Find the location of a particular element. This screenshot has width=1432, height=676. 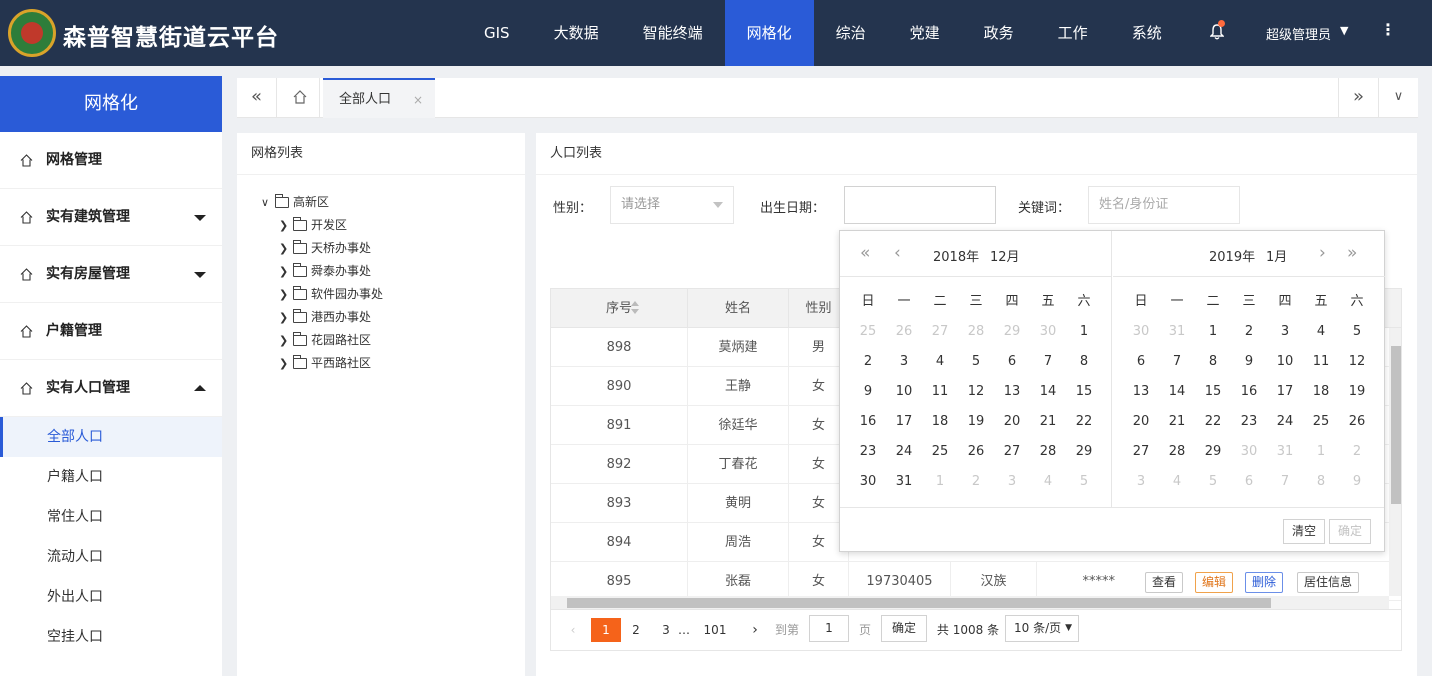

calendar-day: 13 is located at coordinates (1012, 392).